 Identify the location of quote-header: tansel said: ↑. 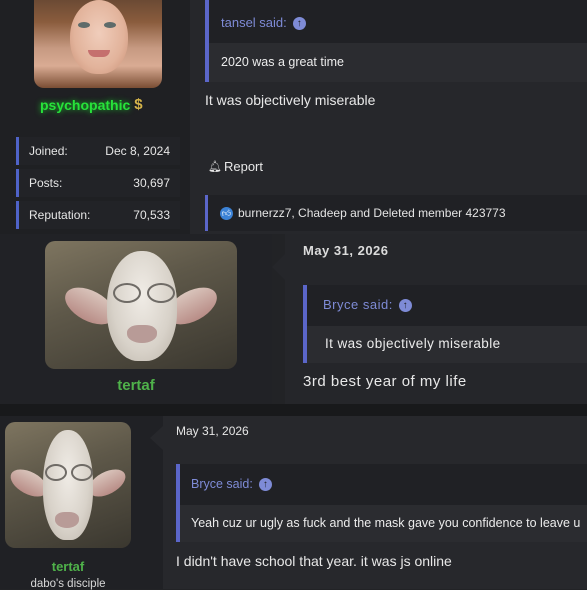
(263, 23).